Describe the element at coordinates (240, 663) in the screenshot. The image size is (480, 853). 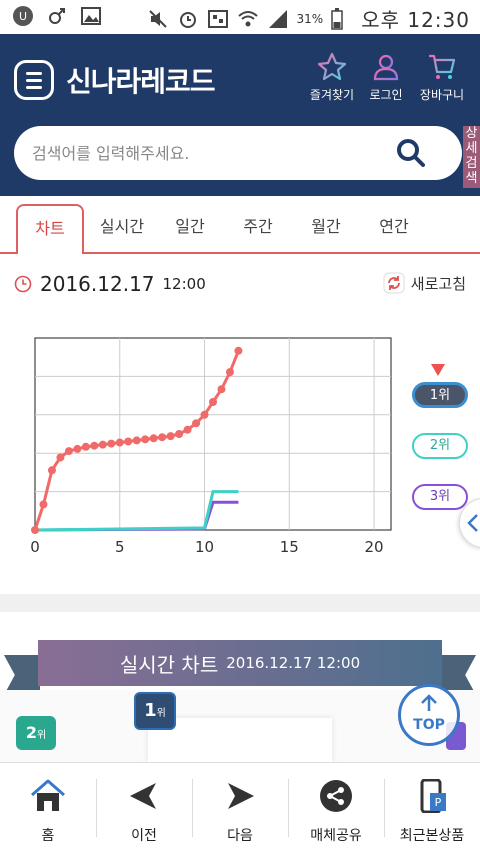
I see `realtime-chart-banner: 실시간 차트 2016.12.17 12:00` at that location.